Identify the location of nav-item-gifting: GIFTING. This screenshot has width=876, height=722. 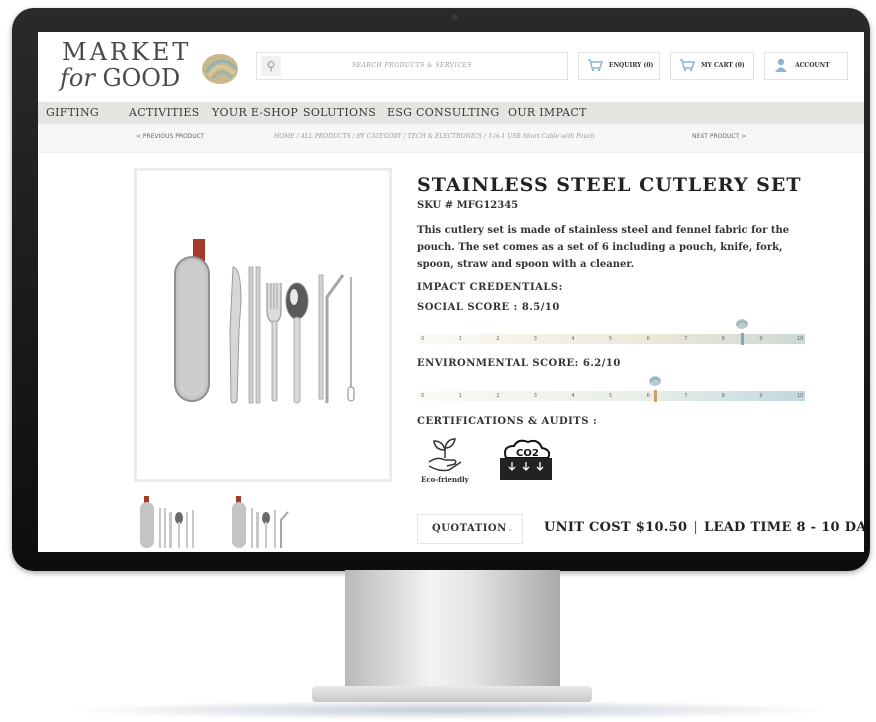
(72, 113).